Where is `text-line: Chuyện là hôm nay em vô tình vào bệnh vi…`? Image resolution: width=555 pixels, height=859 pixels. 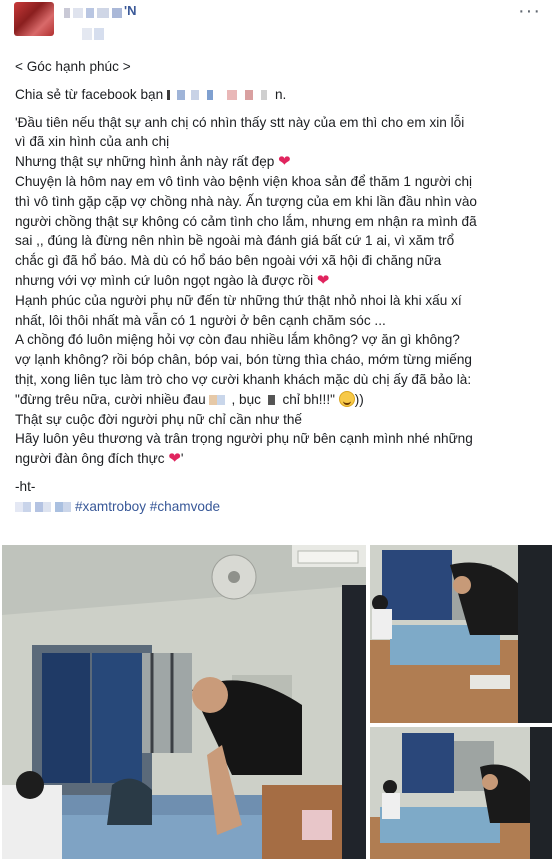
text-line: Chuyện là hôm nay em vô tình vào bệnh vi… is located at coordinates (244, 181).